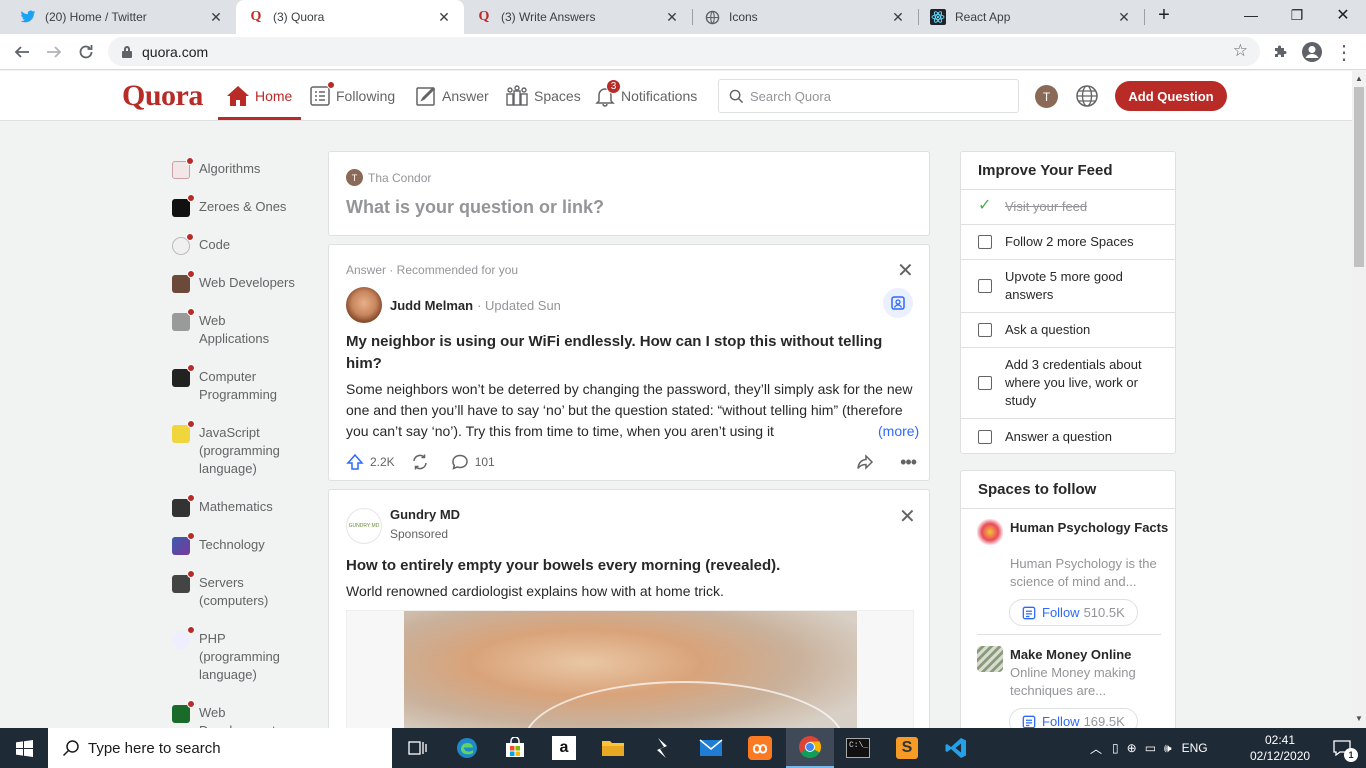 The height and width of the screenshot is (768, 1366). What do you see at coordinates (905, 271) in the screenshot?
I see `dismiss-answer-icon: ✕` at bounding box center [905, 271].